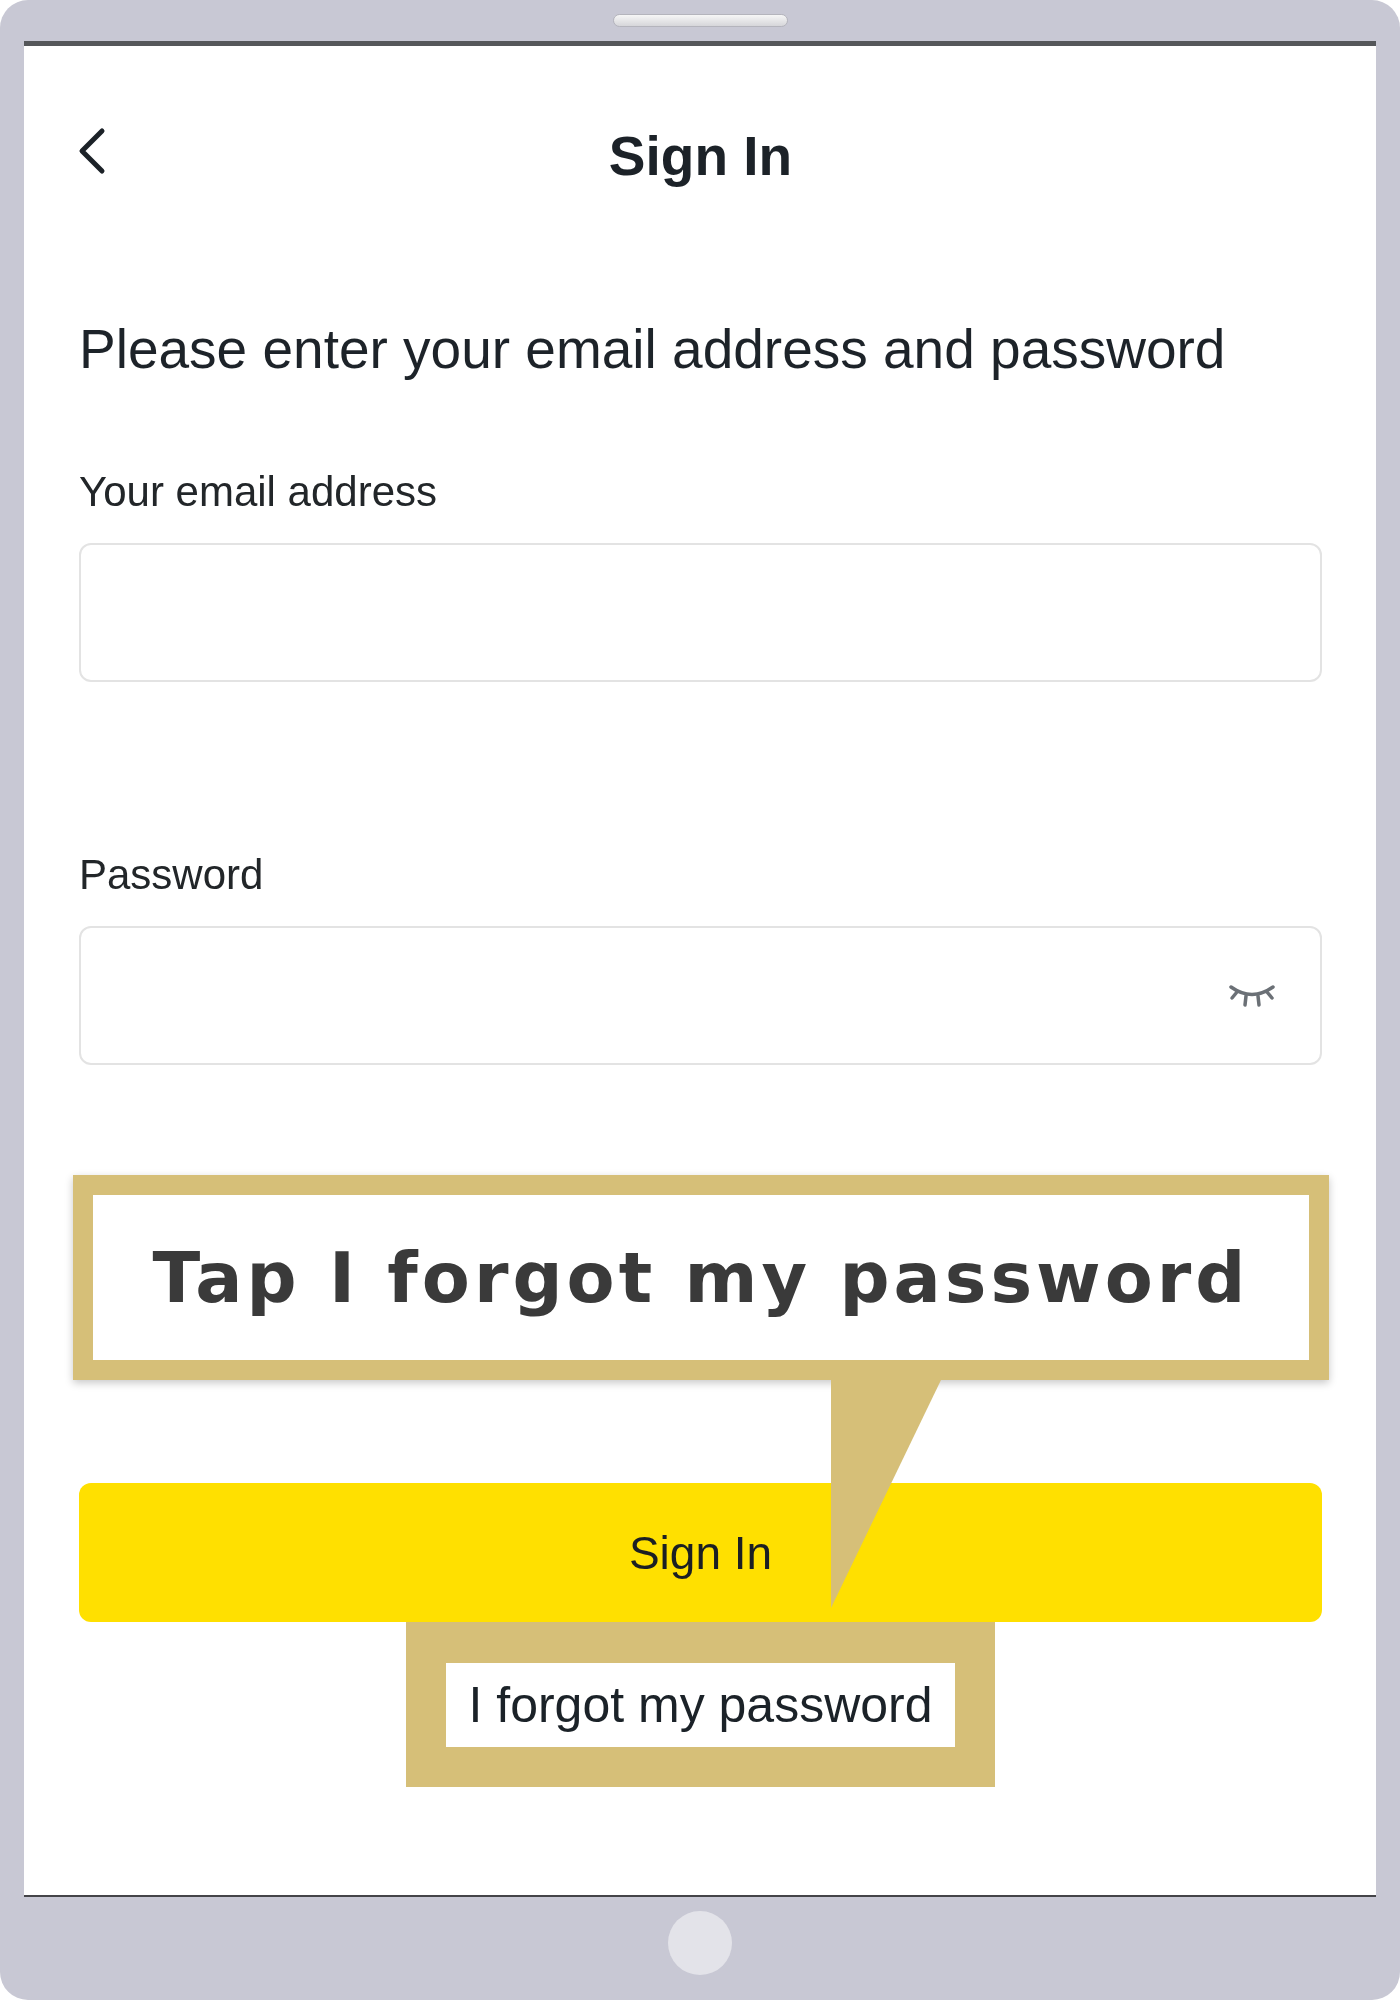 This screenshot has width=1400, height=2000. I want to click on closed-eye-icon, so click(1252, 995).